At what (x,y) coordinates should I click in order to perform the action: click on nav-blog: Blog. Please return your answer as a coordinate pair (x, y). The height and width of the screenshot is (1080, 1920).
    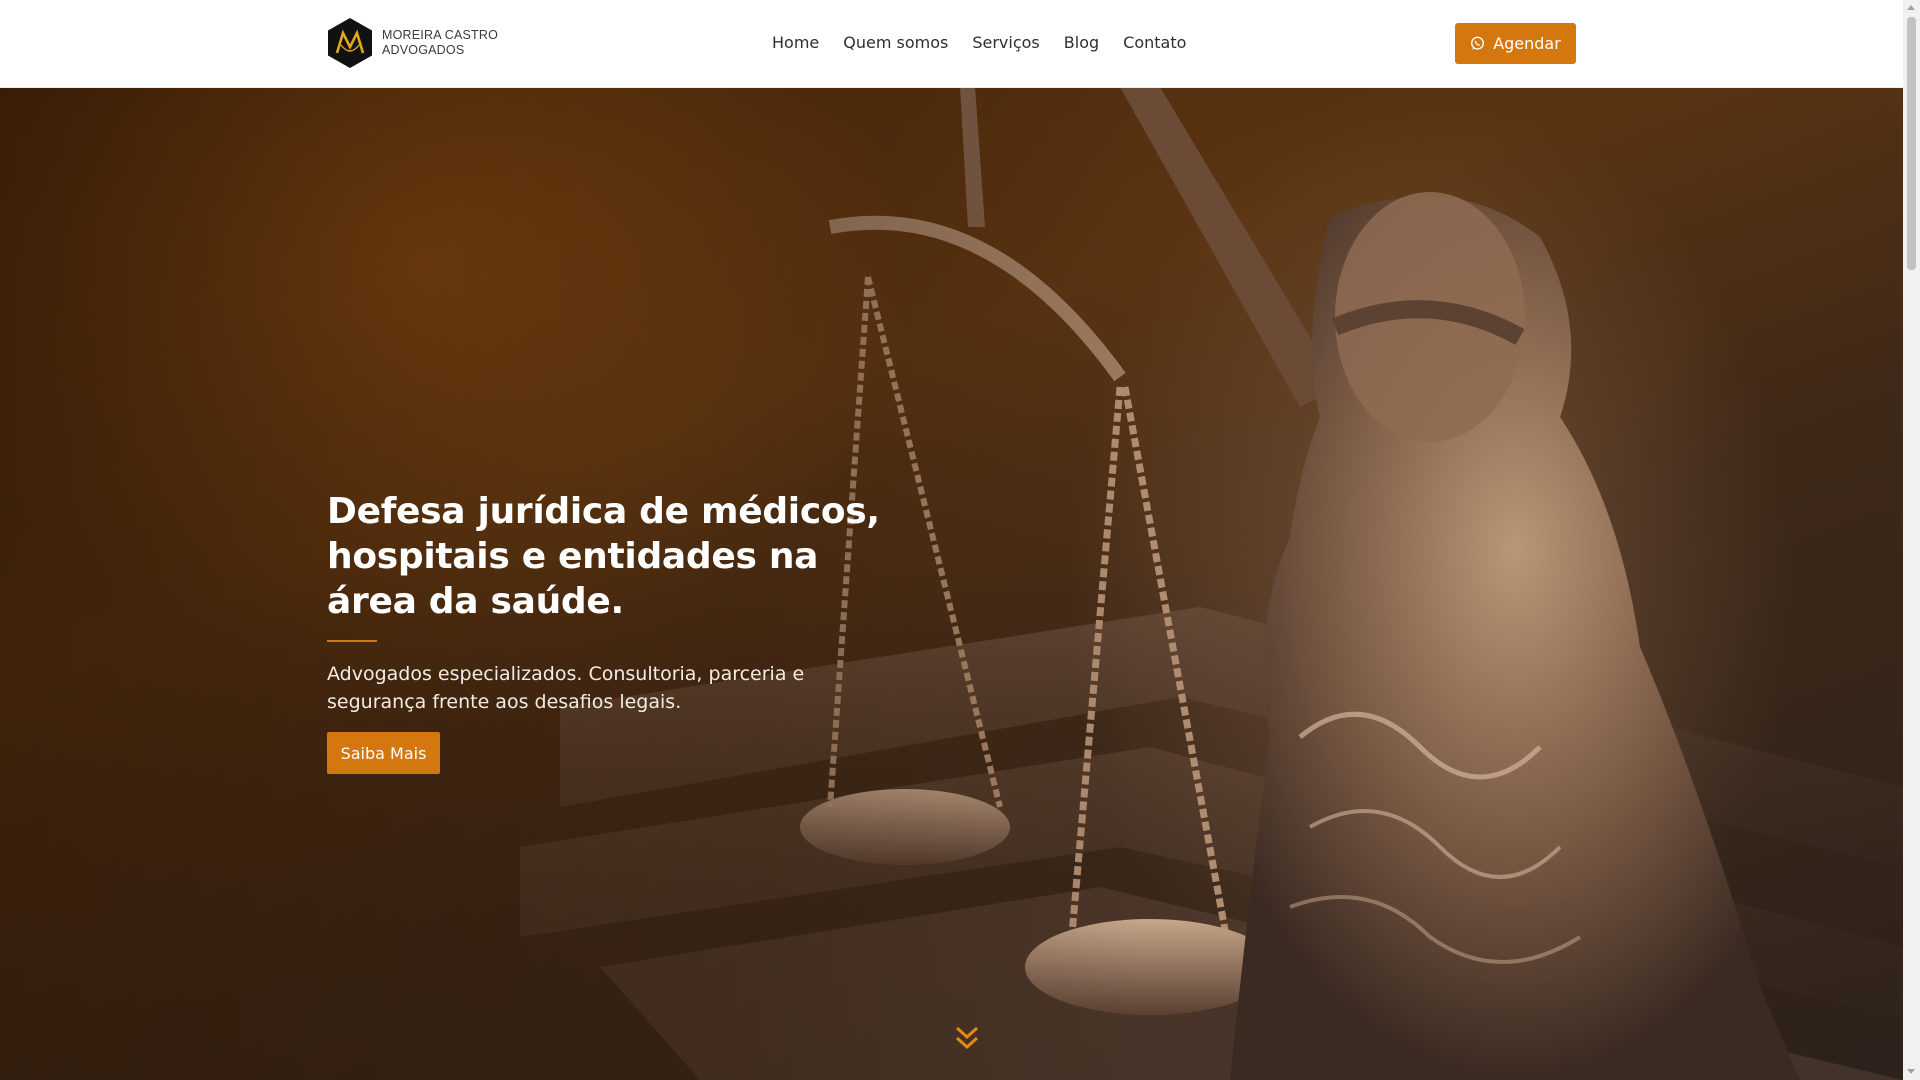
    Looking at the image, I should click on (1081, 43).